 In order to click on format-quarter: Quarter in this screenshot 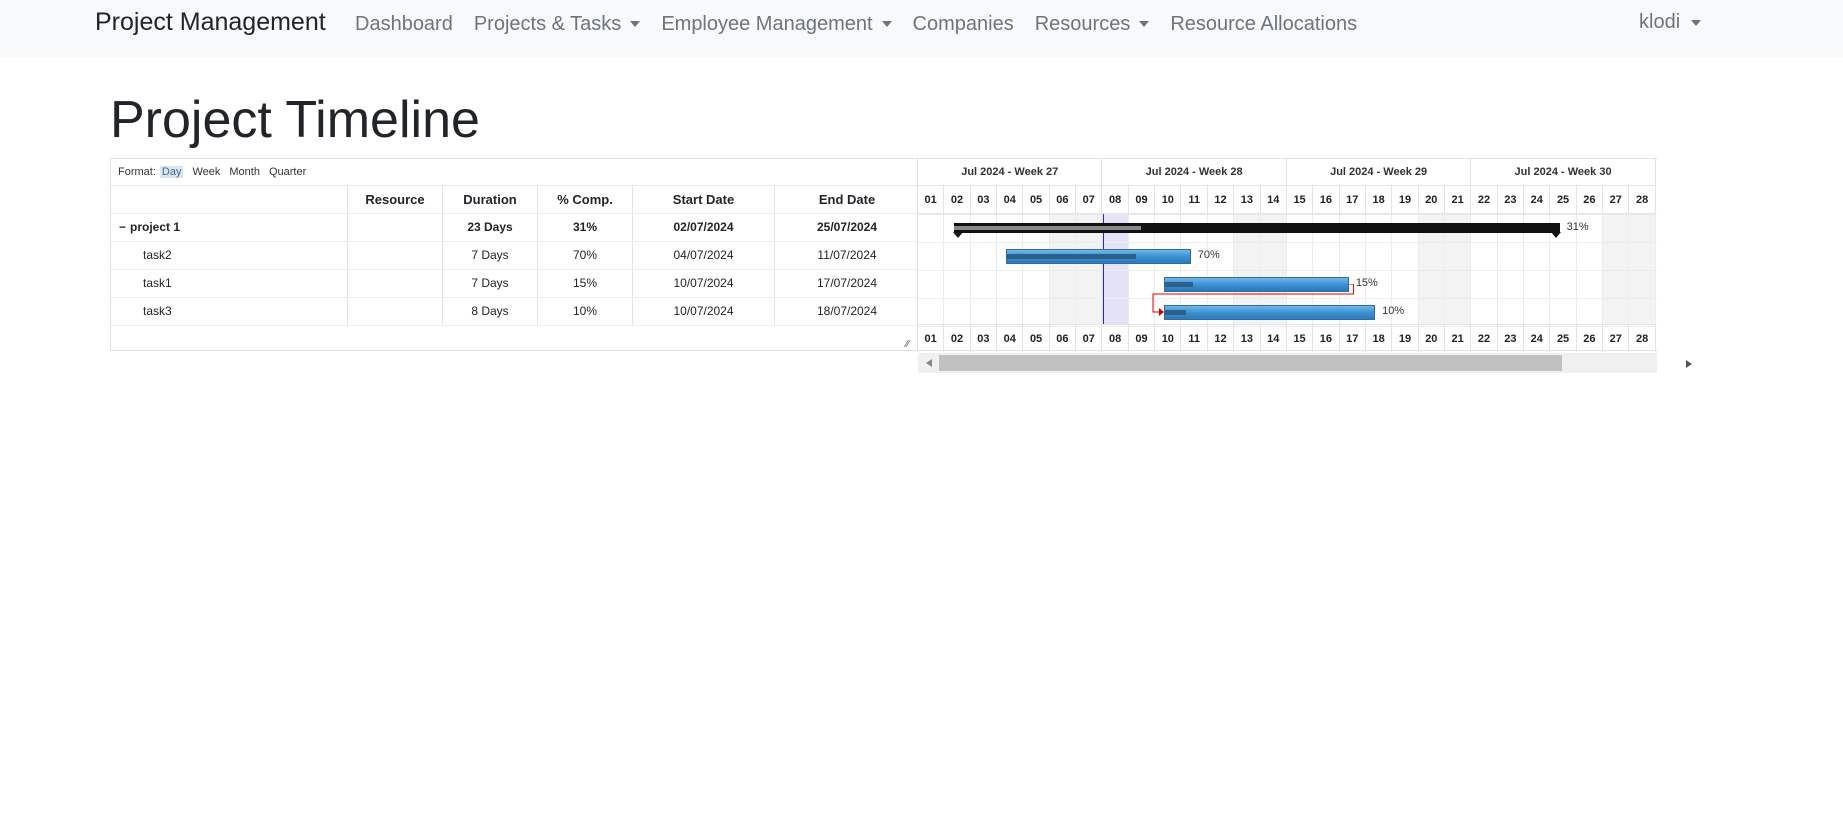, I will do `click(287, 172)`.